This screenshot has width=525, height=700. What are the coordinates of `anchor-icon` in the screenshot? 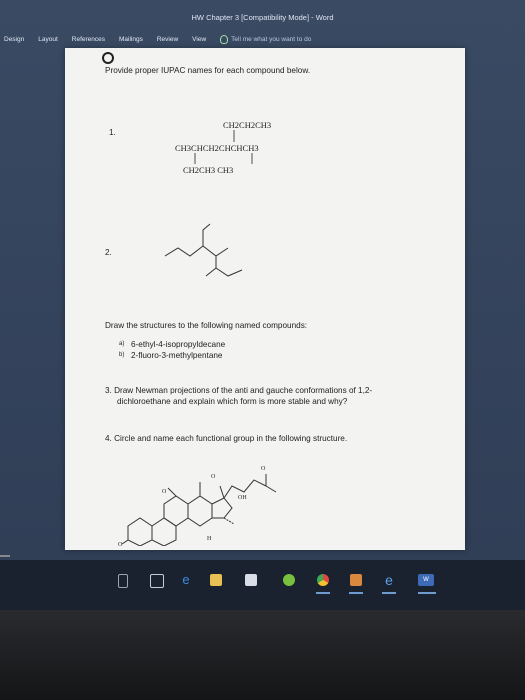 It's located at (108, 58).